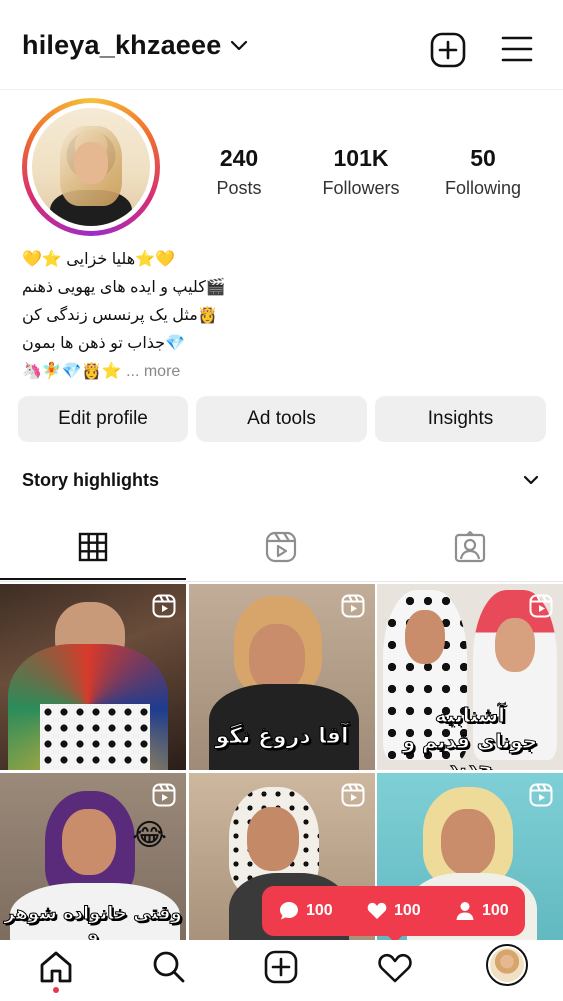 This screenshot has width=563, height=1001. Describe the element at coordinates (281, 967) in the screenshot. I see `create-post-icon` at that location.